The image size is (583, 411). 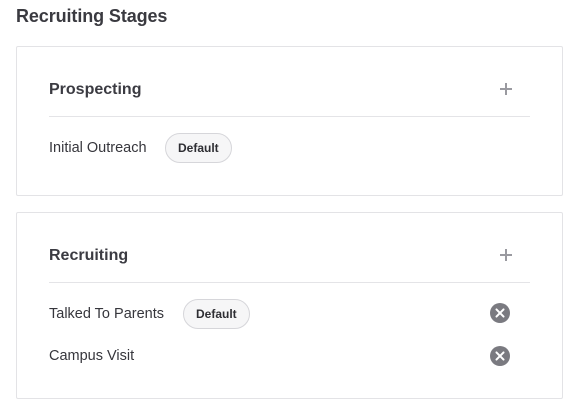 What do you see at coordinates (289, 356) in the screenshot?
I see `stage-row: Campus Visit` at bounding box center [289, 356].